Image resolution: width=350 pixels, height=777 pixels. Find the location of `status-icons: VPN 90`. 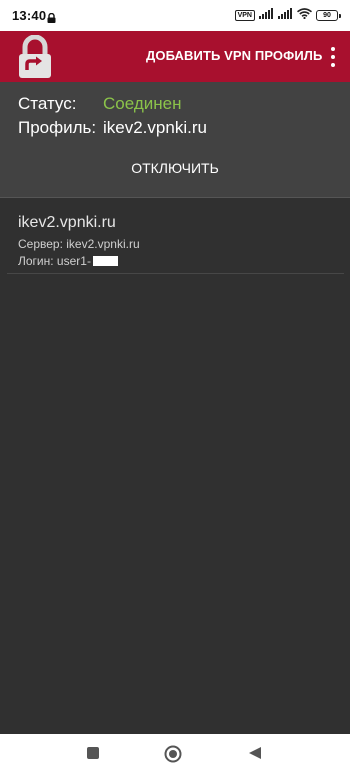

status-icons: VPN 90 is located at coordinates (287, 15).